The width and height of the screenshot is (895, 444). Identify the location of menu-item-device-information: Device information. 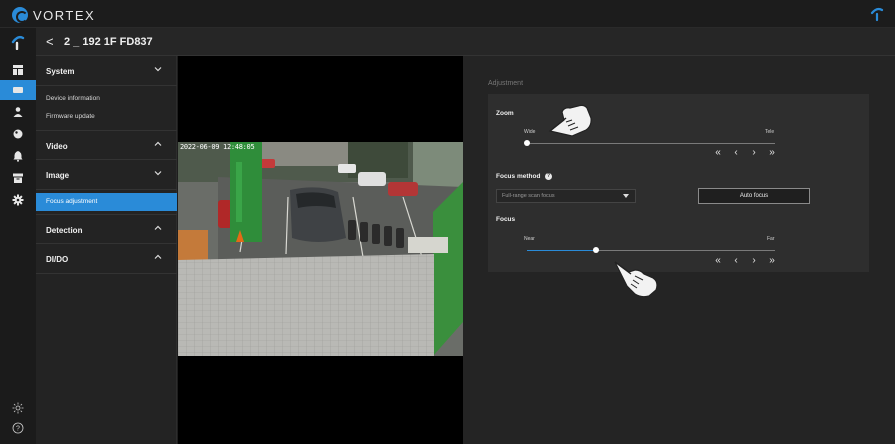
(106, 99).